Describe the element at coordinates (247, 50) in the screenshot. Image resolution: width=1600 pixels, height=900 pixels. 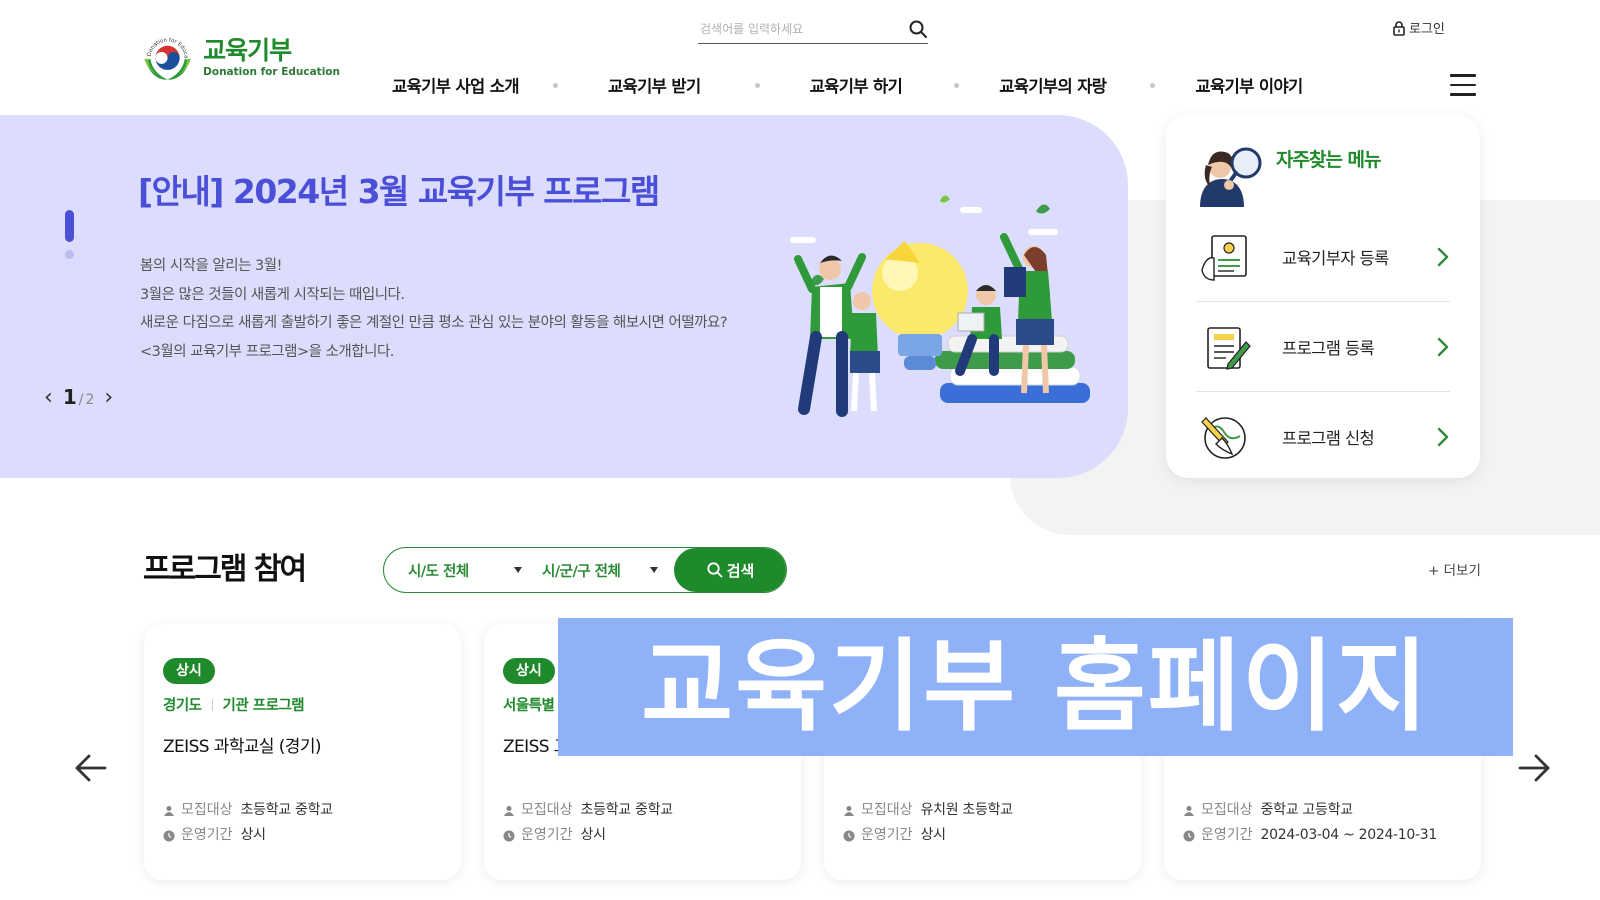
I see `logo-title: 교육기부` at that location.